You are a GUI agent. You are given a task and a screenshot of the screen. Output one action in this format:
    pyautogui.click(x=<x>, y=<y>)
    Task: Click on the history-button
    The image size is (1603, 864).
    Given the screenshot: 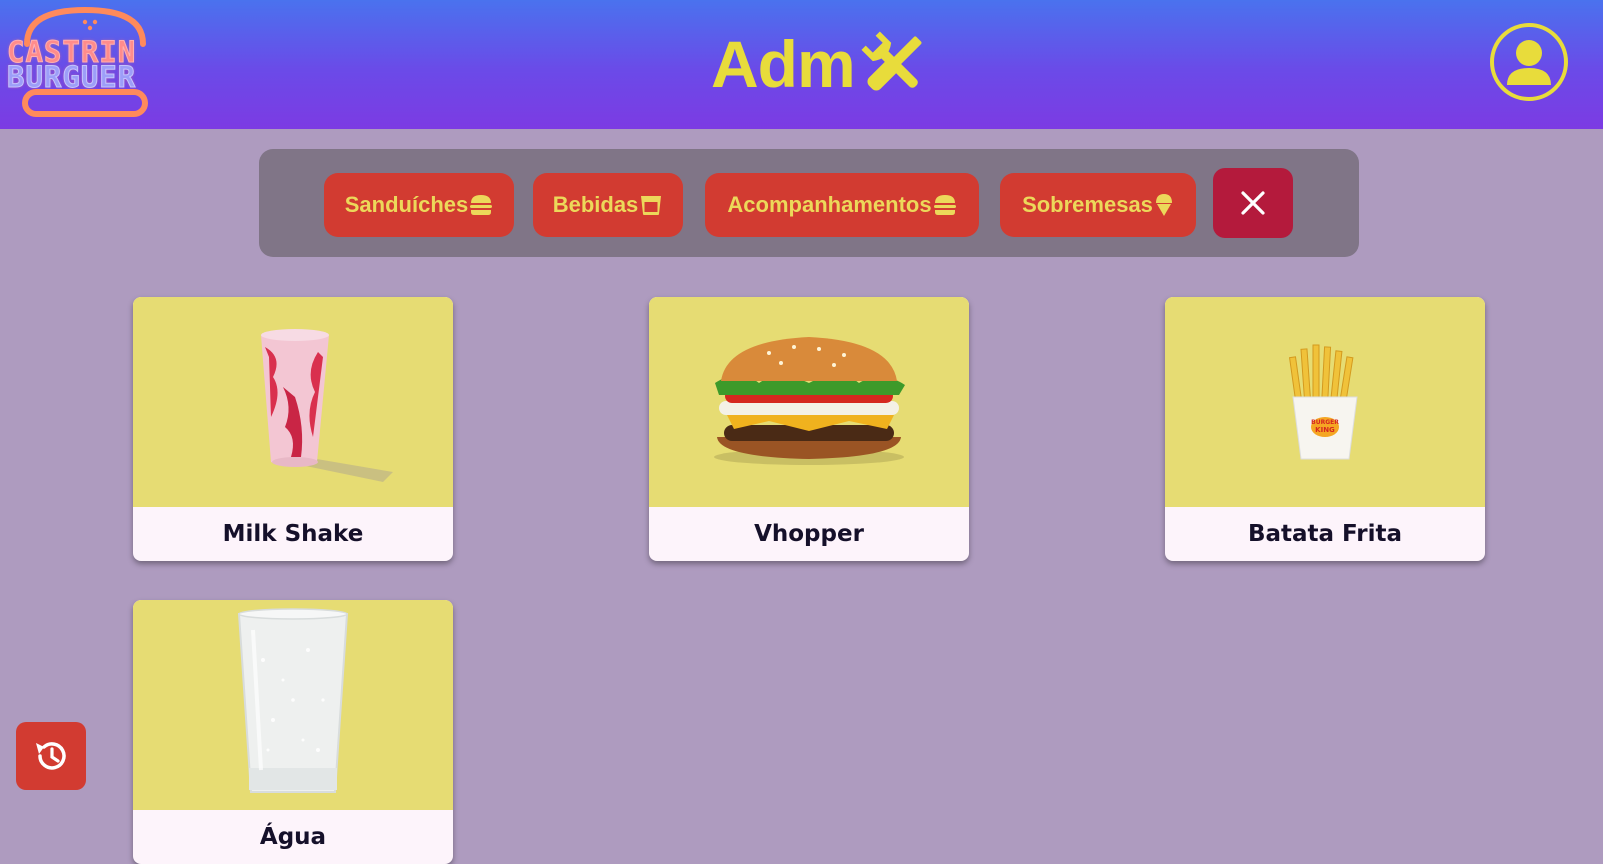 What is the action you would take?
    pyautogui.click(x=51, y=756)
    